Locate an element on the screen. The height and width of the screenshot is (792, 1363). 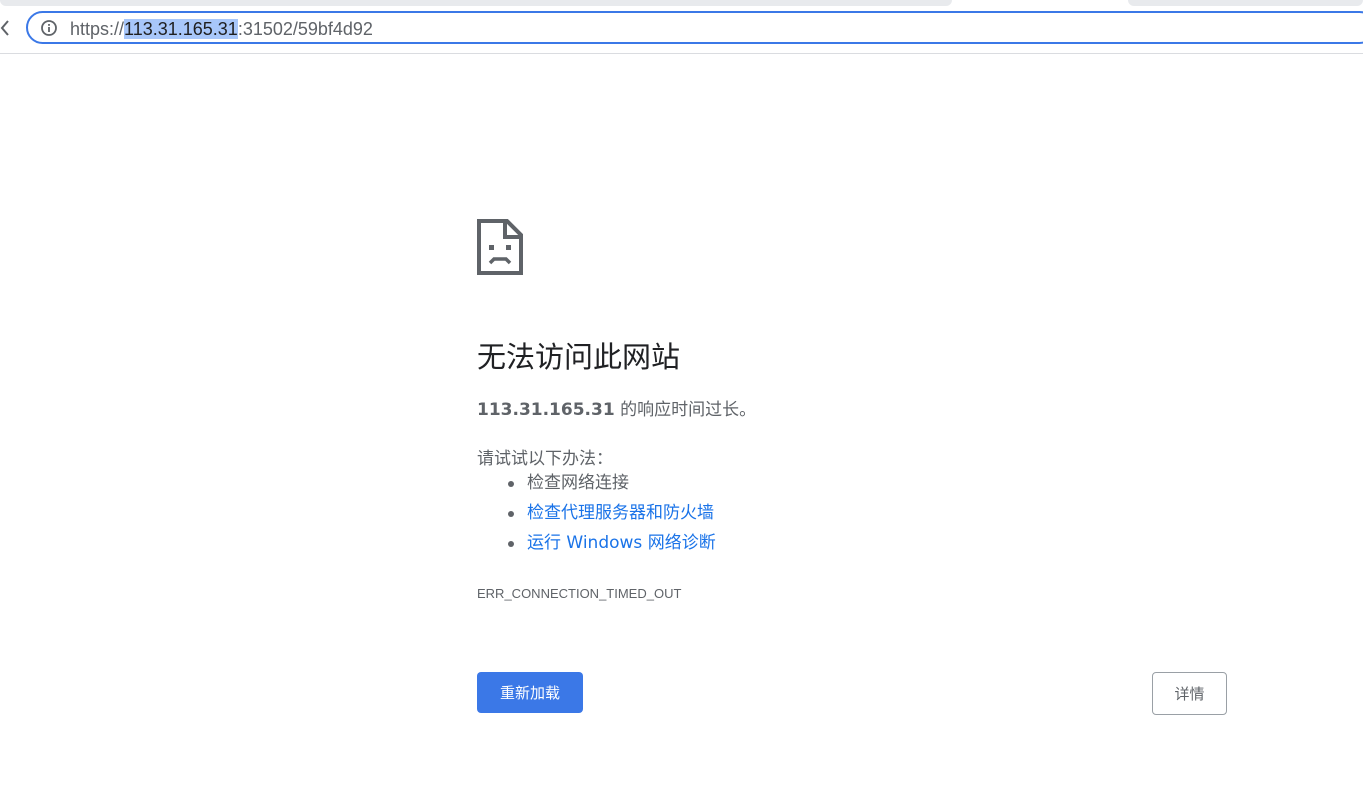
back-button is located at coordinates (7, 28).